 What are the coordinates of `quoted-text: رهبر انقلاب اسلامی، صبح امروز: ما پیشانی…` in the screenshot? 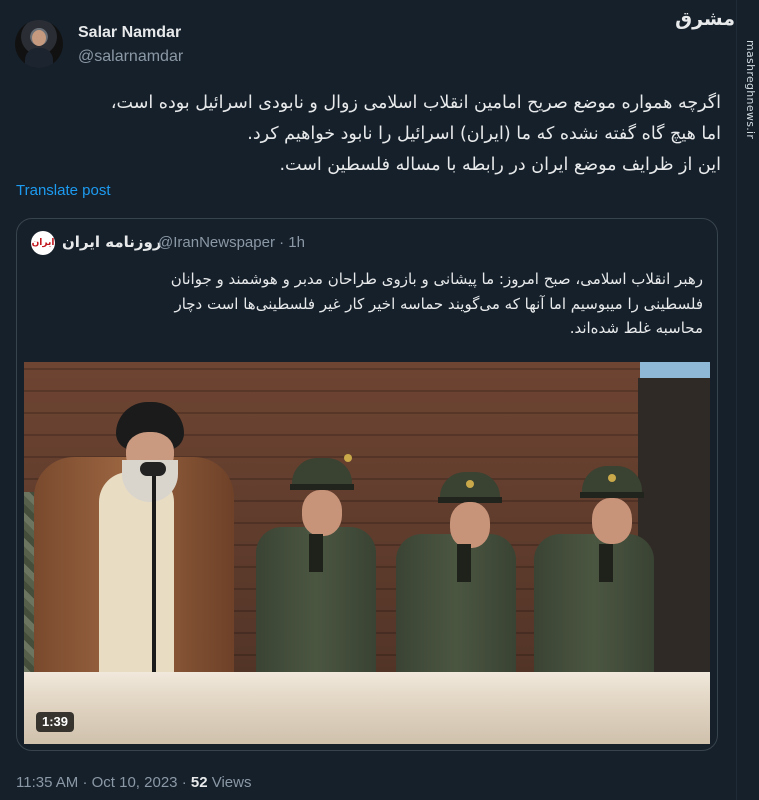 It's located at (367, 304).